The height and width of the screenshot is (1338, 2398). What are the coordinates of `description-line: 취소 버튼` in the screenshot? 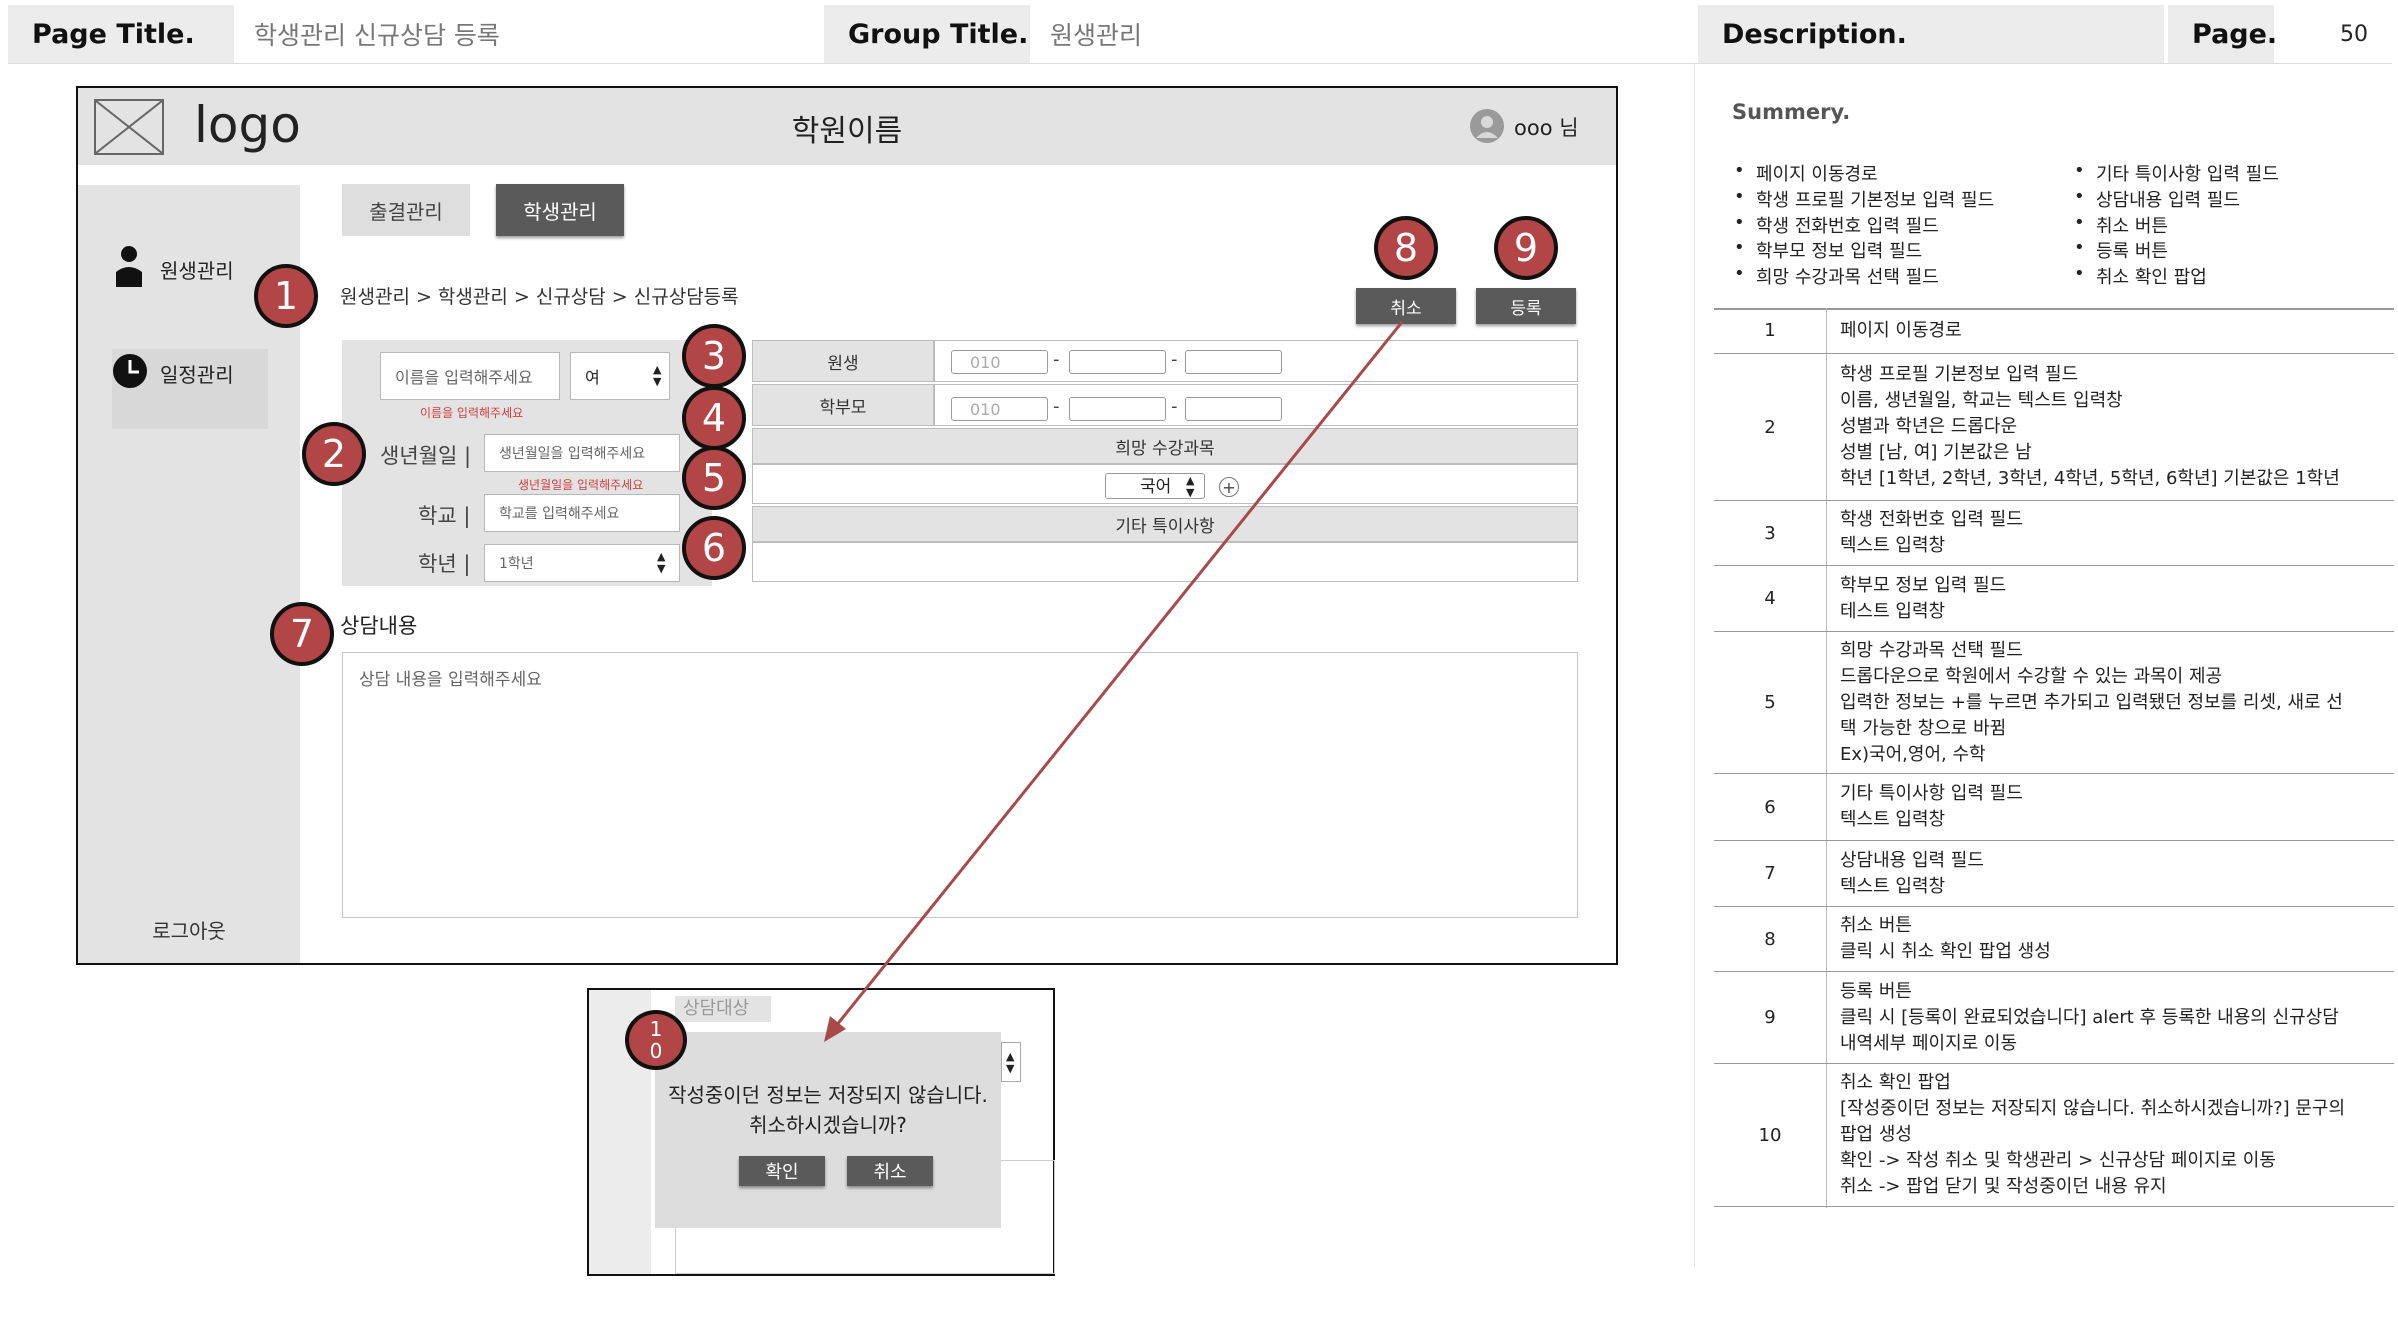 It's located at (1876, 925).